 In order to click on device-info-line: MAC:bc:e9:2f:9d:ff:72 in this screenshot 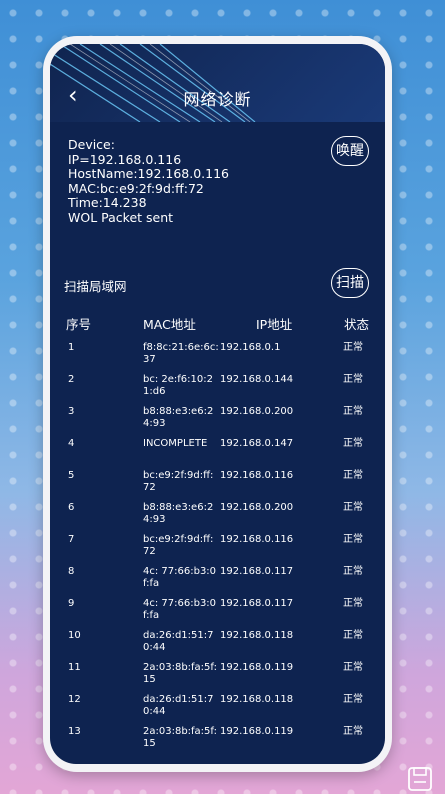, I will do `click(136, 188)`.